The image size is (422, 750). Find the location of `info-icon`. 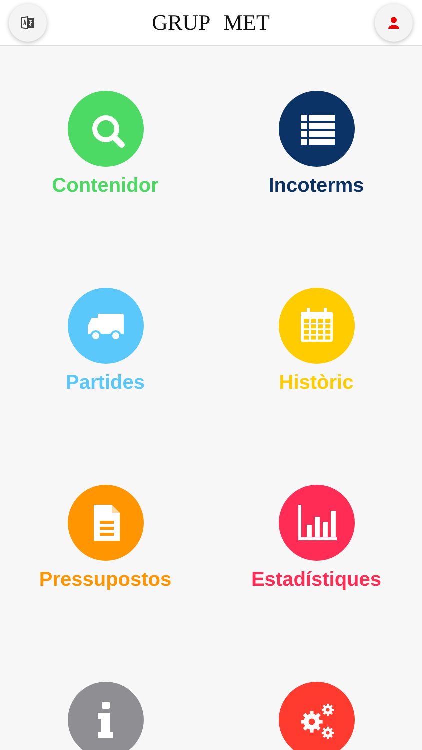

info-icon is located at coordinates (105, 720).